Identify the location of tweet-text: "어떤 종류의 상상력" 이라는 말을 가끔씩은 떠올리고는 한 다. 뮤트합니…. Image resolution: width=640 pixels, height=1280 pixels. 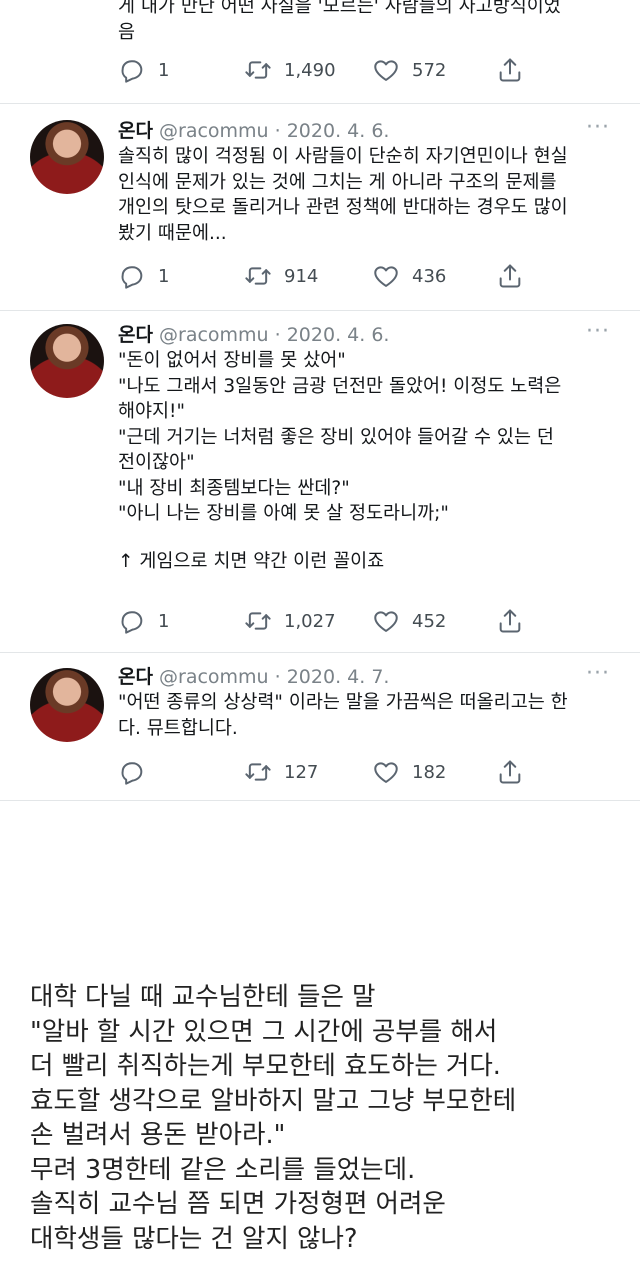
(368, 715).